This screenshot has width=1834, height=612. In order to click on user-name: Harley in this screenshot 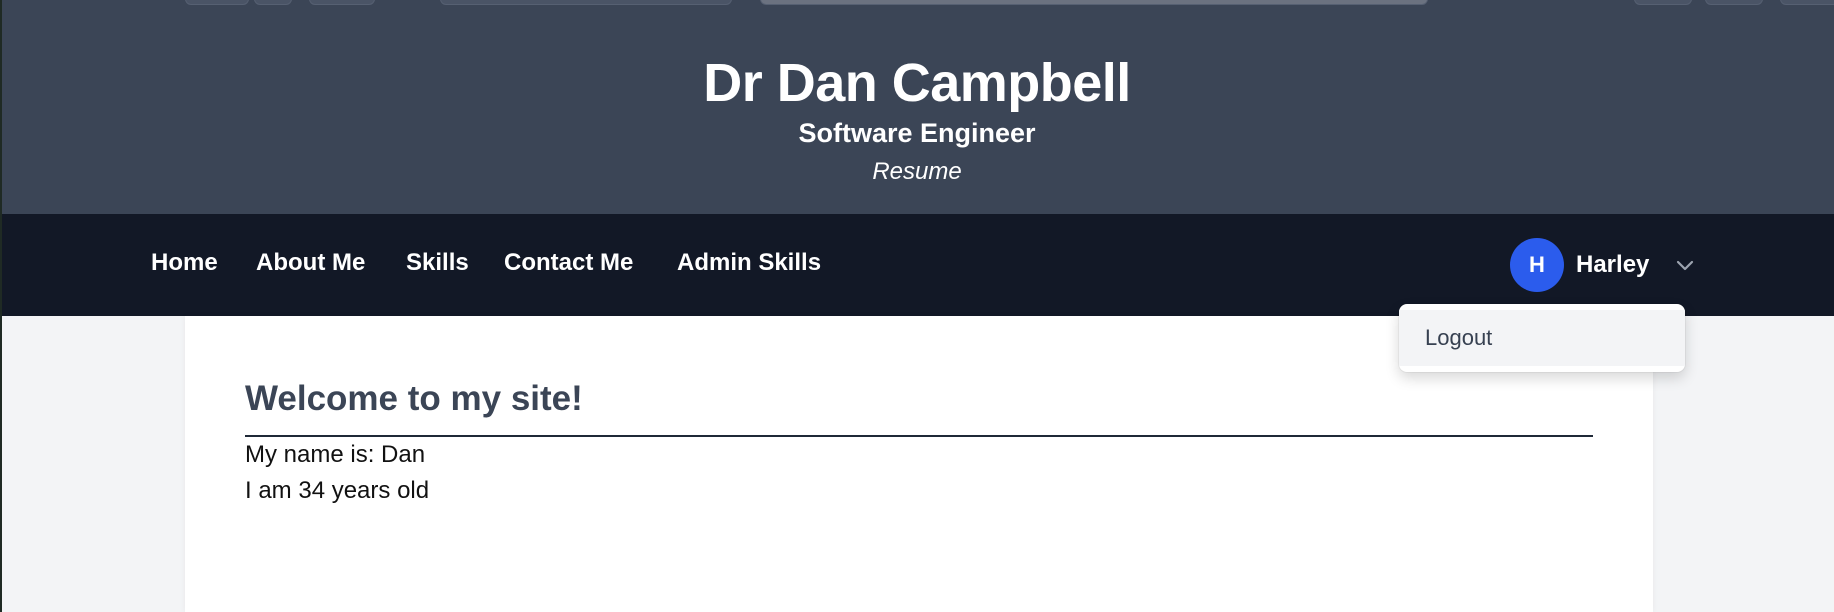, I will do `click(1613, 264)`.